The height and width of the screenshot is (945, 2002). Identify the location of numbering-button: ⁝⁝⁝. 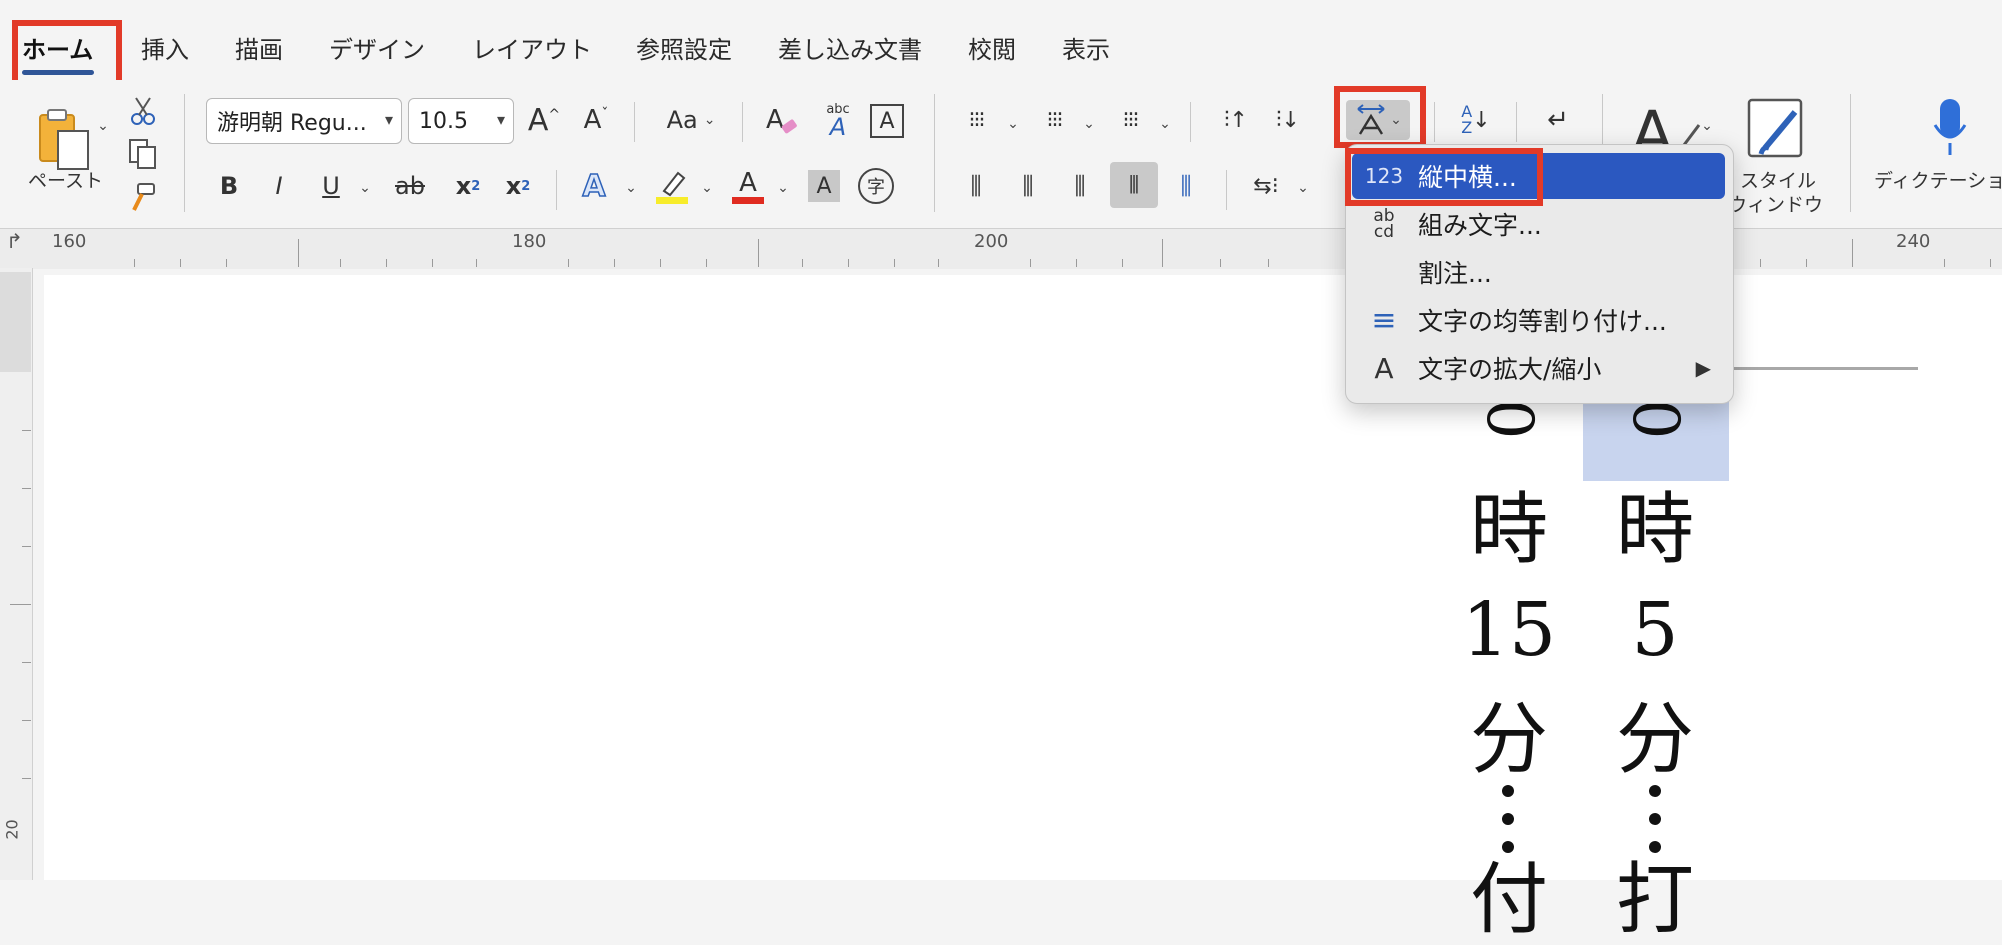
(1054, 120).